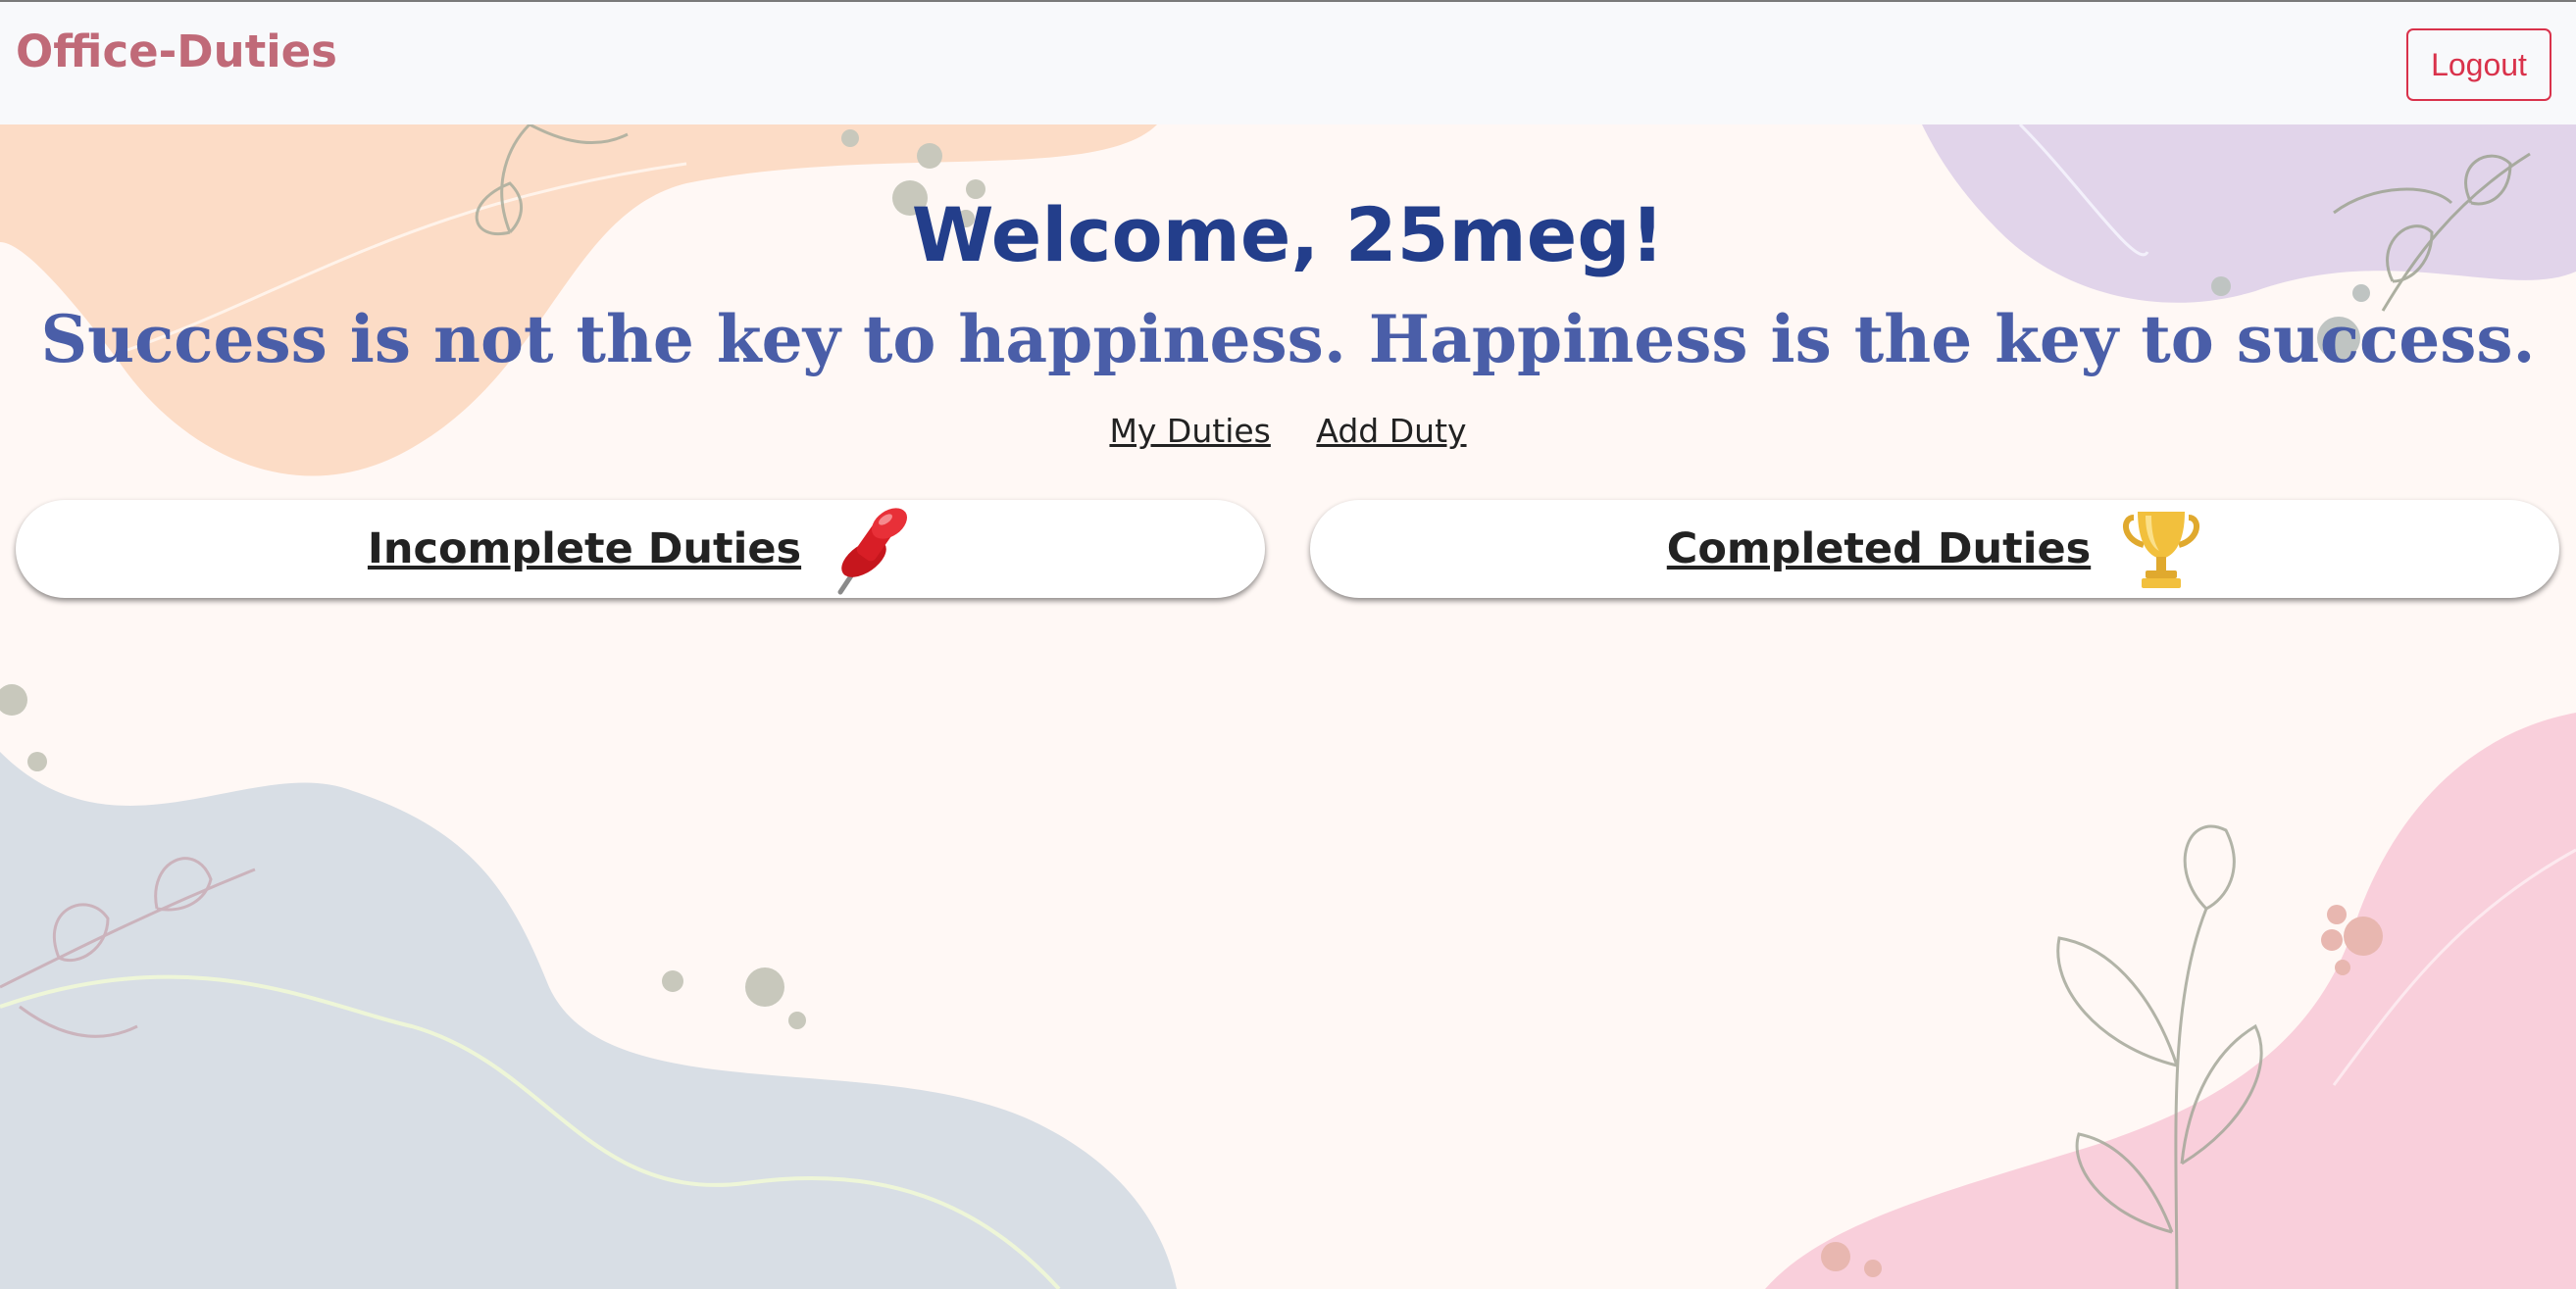  What do you see at coordinates (1391, 431) in the screenshot?
I see `add-duty-link: Add Duty` at bounding box center [1391, 431].